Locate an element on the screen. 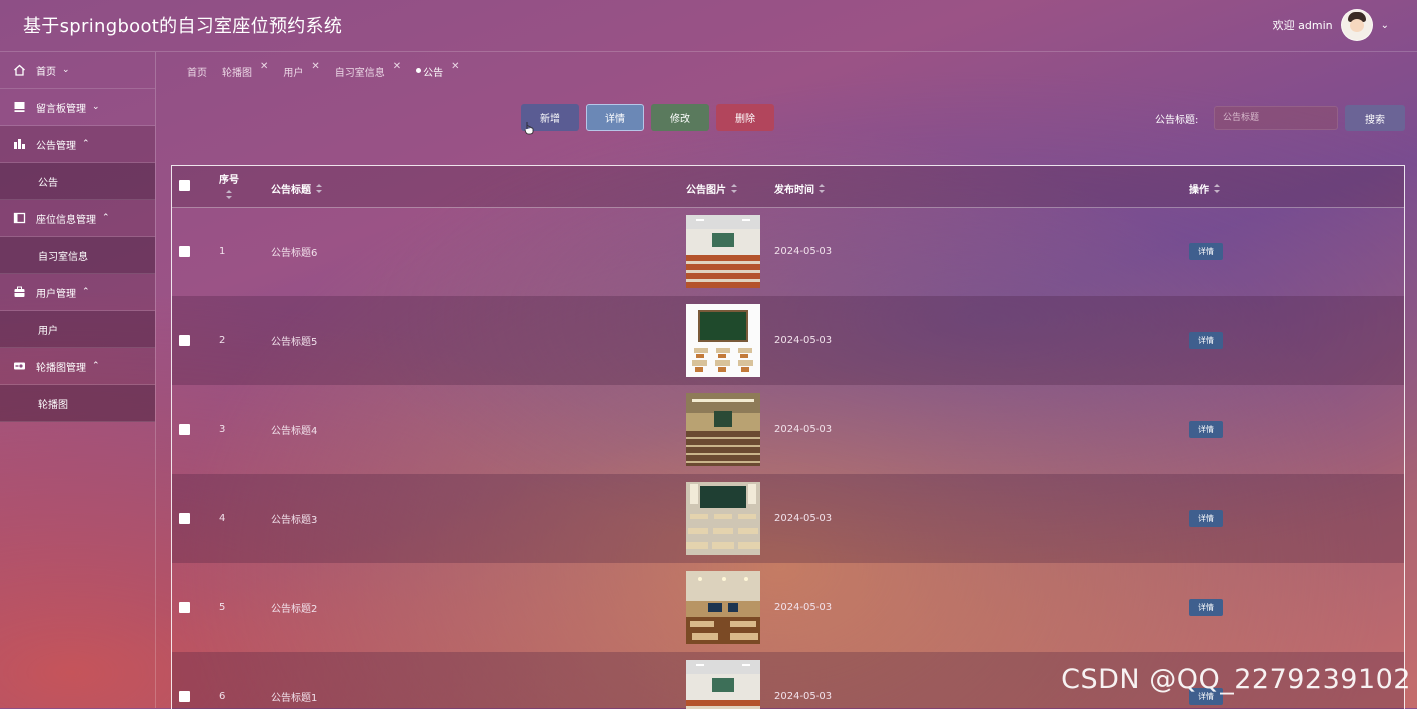 The width and height of the screenshot is (1417, 709). top-bar: 基于springboot的自习室座位预约系统 欢迎 admin ⌄ is located at coordinates (708, 26).